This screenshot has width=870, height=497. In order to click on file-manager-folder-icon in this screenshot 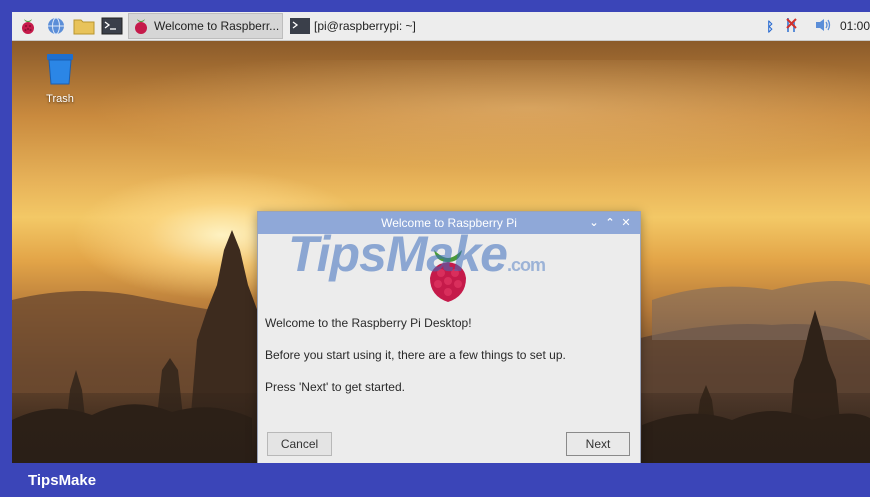, I will do `click(84, 26)`.